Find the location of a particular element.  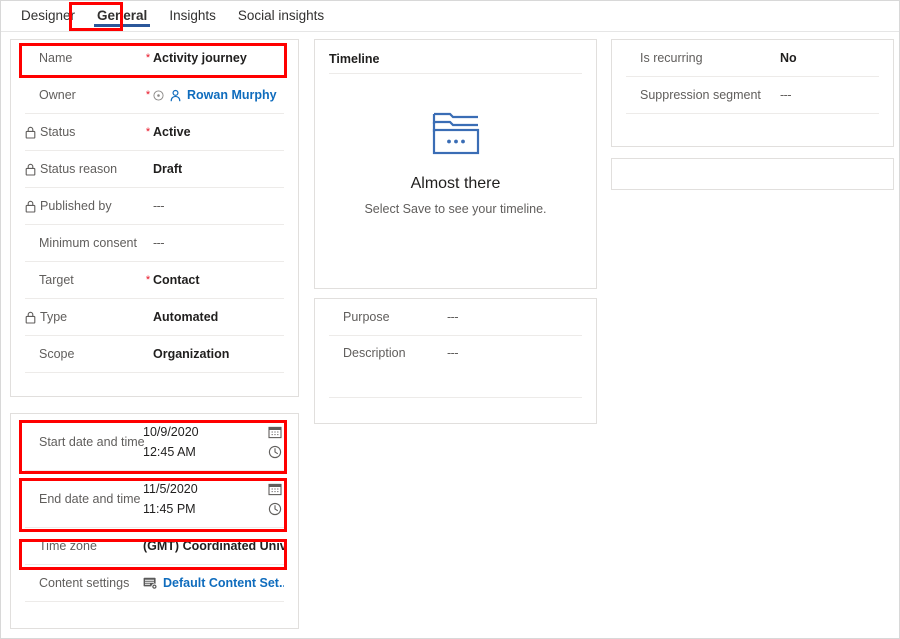

tab-general-label: General is located at coordinates (122, 15).